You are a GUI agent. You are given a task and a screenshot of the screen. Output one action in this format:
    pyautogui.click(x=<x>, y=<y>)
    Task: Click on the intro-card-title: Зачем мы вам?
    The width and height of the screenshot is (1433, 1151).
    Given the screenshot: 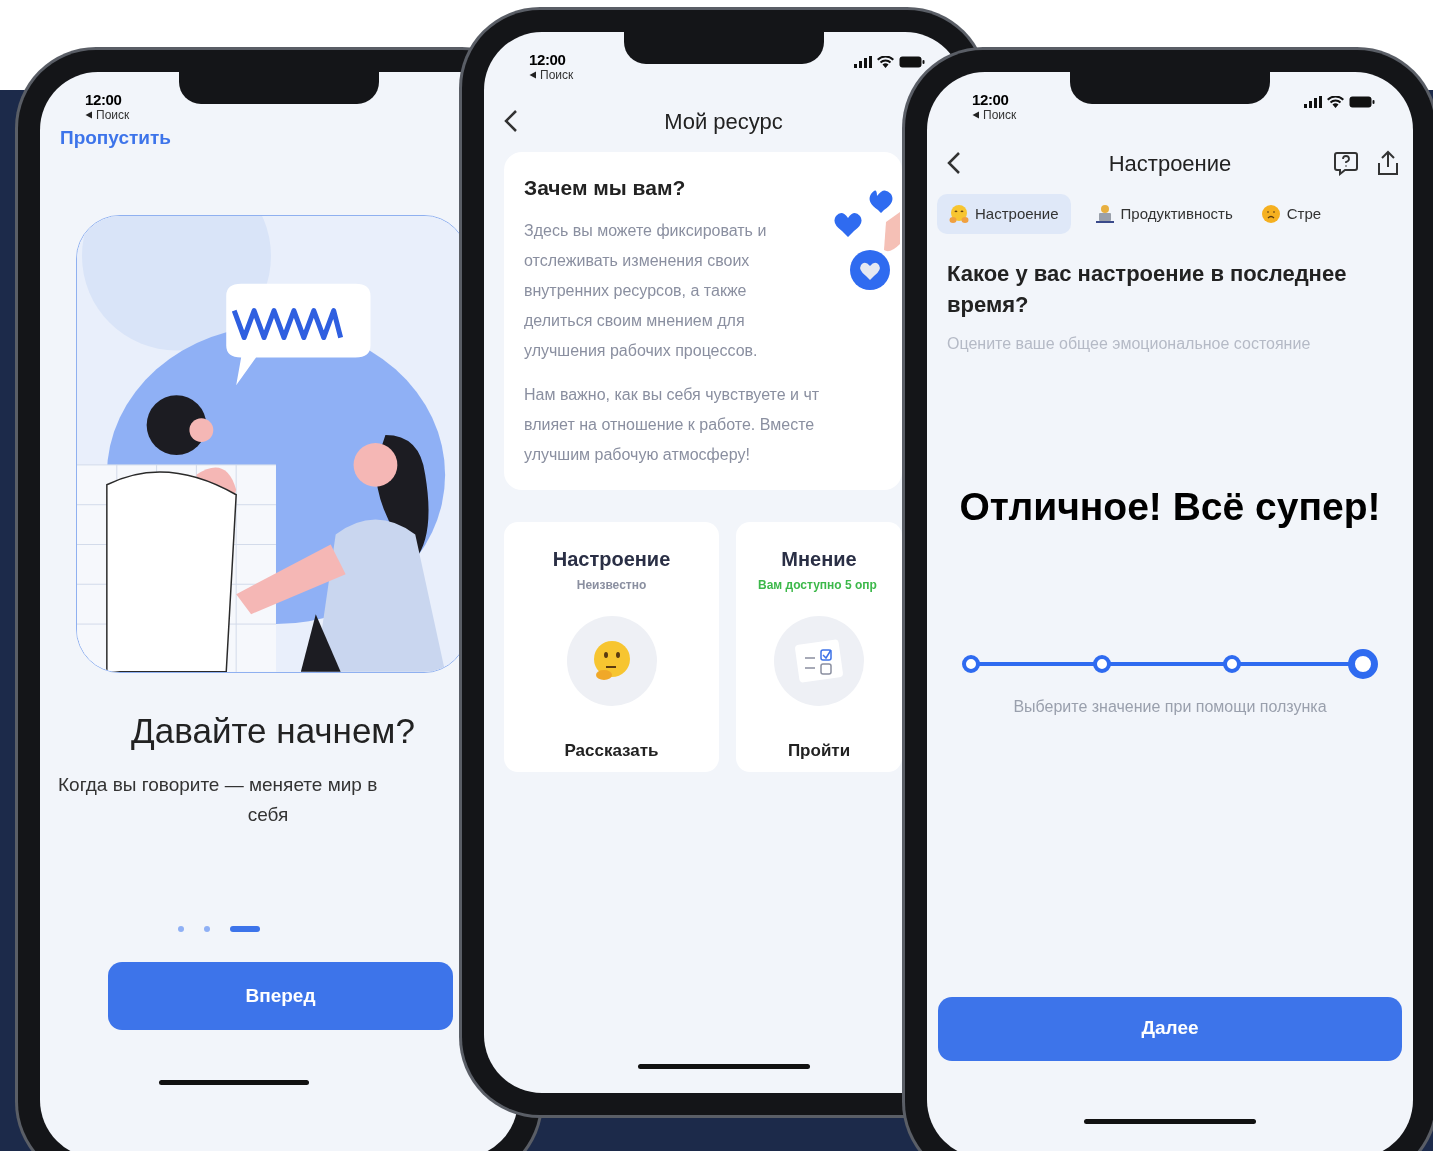 What is the action you would take?
    pyautogui.click(x=605, y=188)
    